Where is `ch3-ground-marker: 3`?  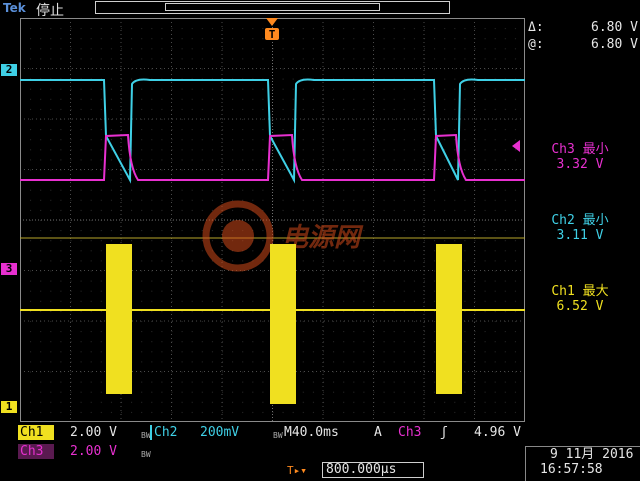 ch3-ground-marker: 3 is located at coordinates (9, 269).